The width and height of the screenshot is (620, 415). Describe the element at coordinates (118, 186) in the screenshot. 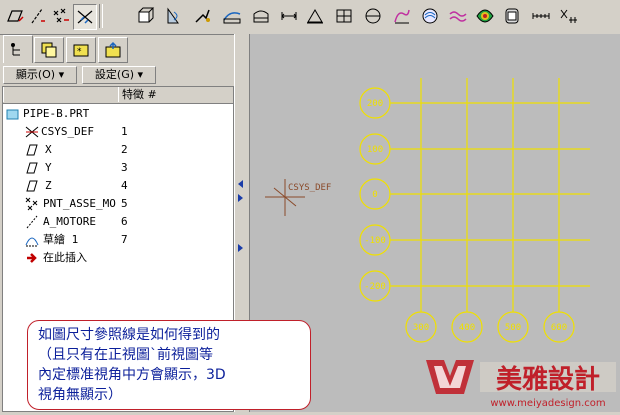

I see `tree-item-datum-z: Z 4` at that location.